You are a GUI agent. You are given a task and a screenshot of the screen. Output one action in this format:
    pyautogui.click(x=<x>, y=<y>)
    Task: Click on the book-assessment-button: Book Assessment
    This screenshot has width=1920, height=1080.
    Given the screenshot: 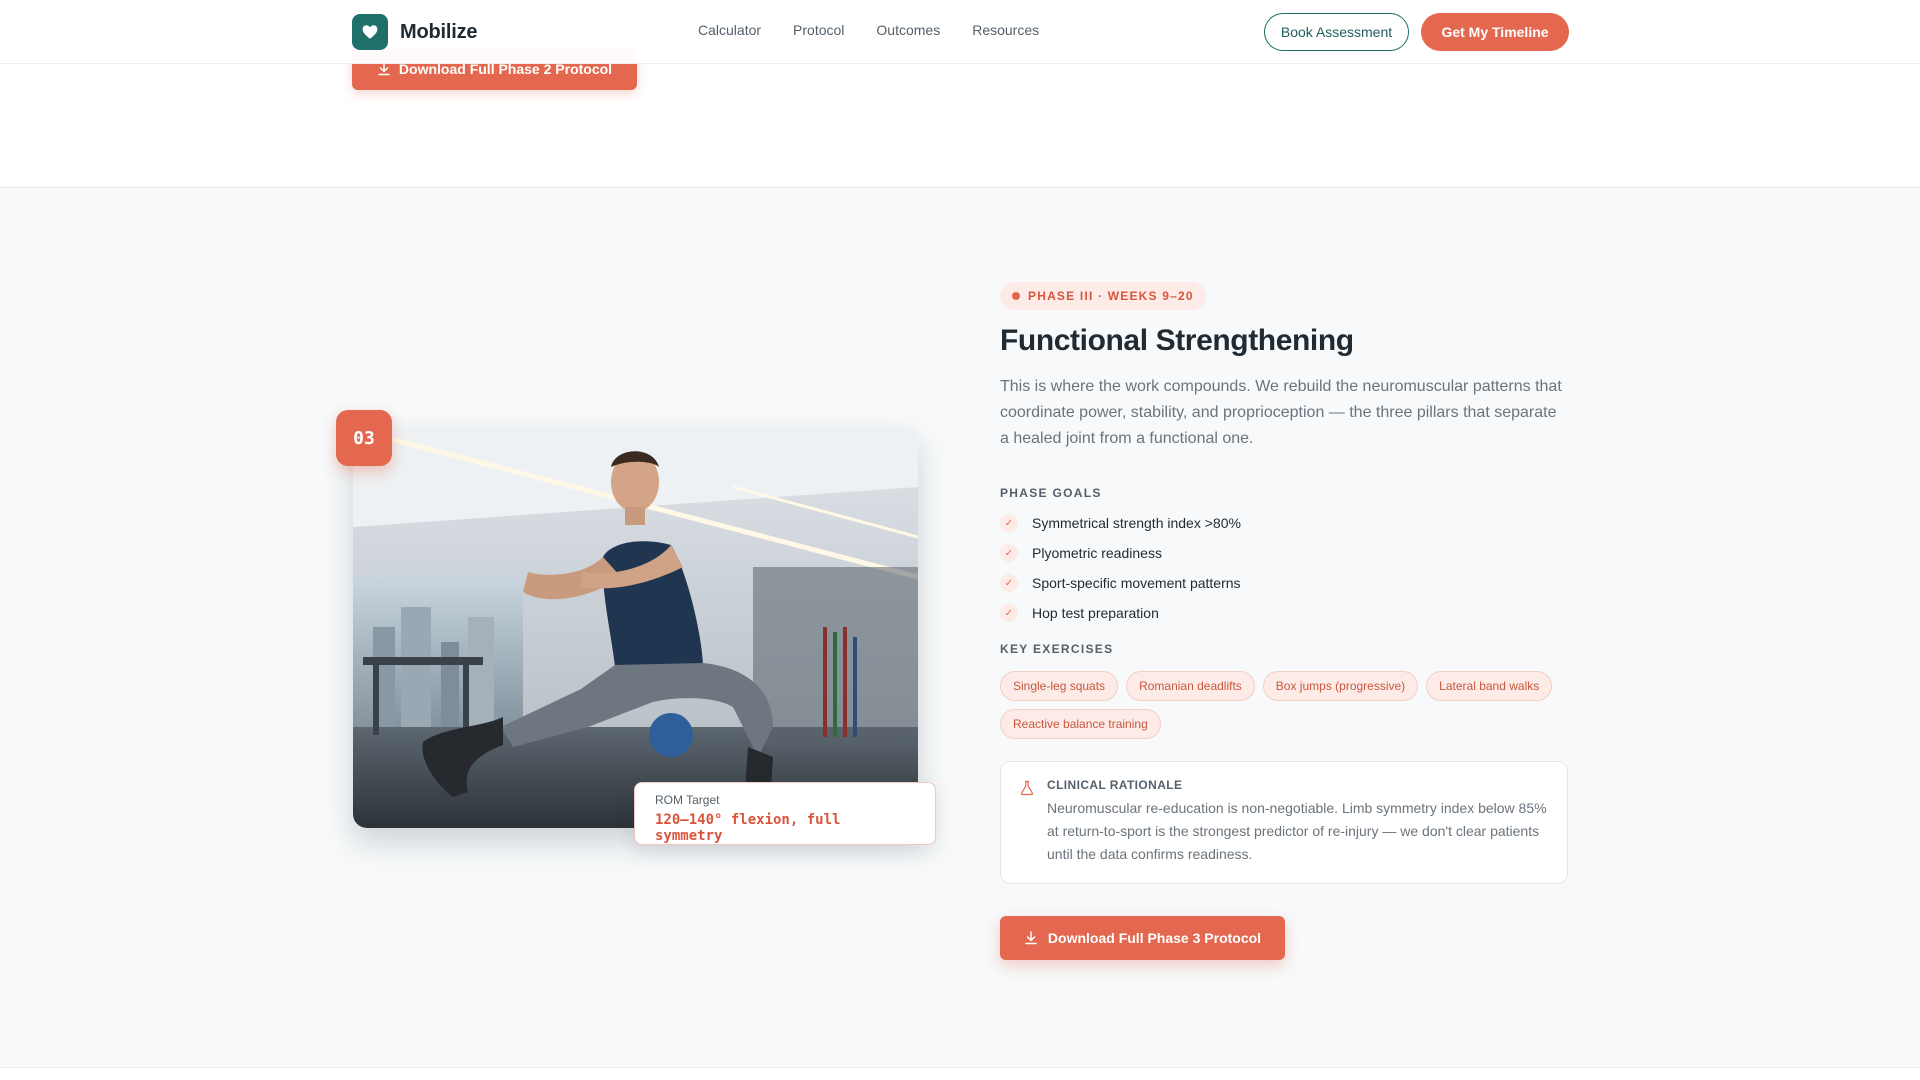 What is the action you would take?
    pyautogui.click(x=1336, y=32)
    